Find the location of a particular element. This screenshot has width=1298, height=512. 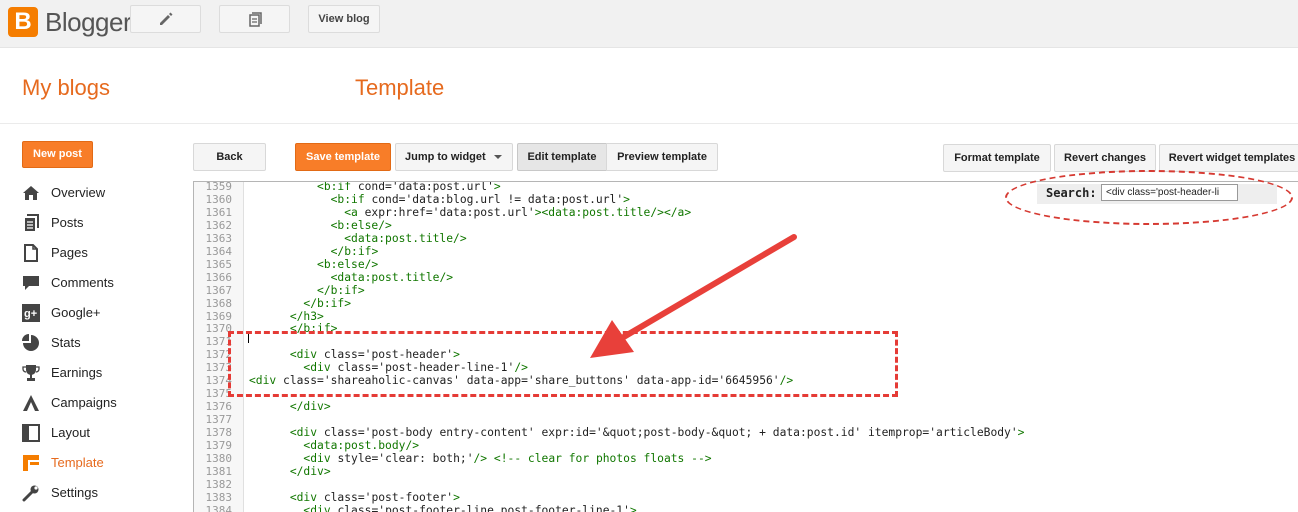

red-arrow-annotation is located at coordinates (693, 296).